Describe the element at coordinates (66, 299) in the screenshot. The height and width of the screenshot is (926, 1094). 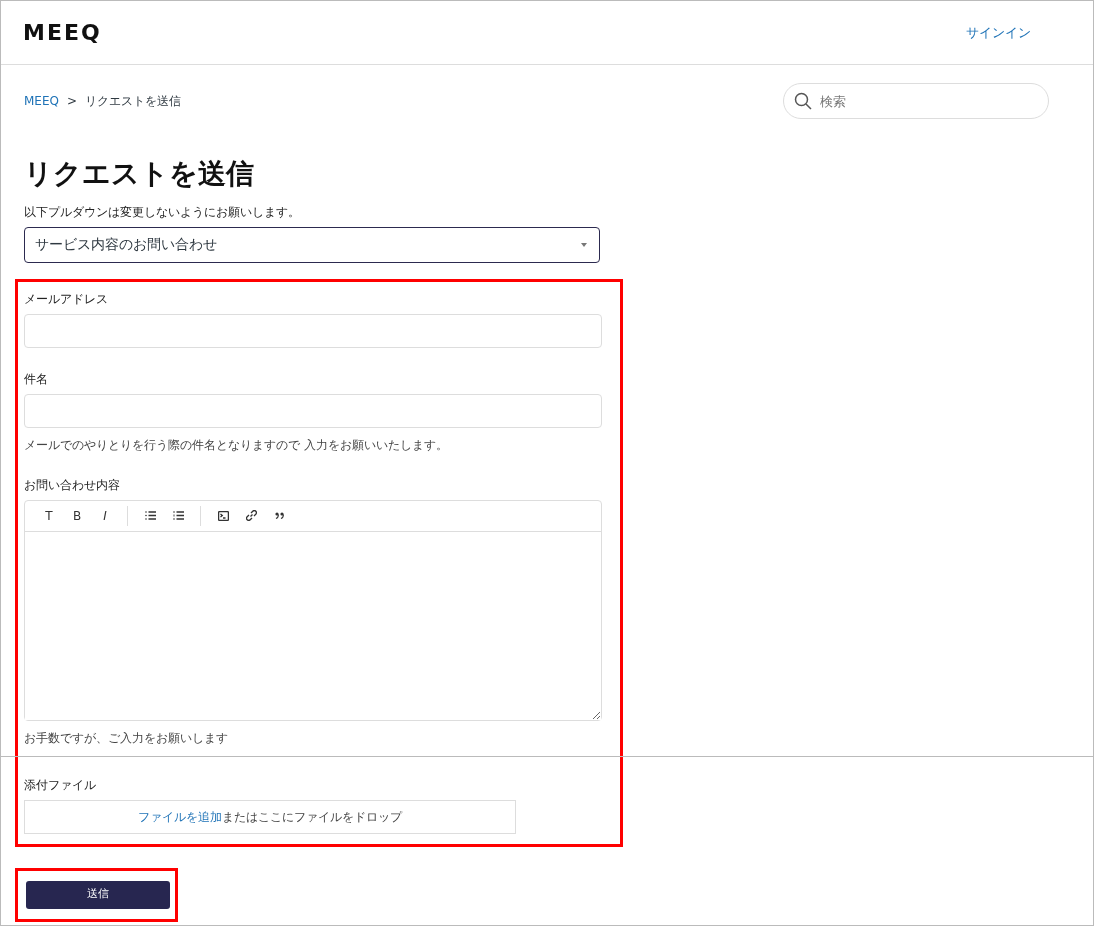
I see `field-label: メールアドレス` at that location.